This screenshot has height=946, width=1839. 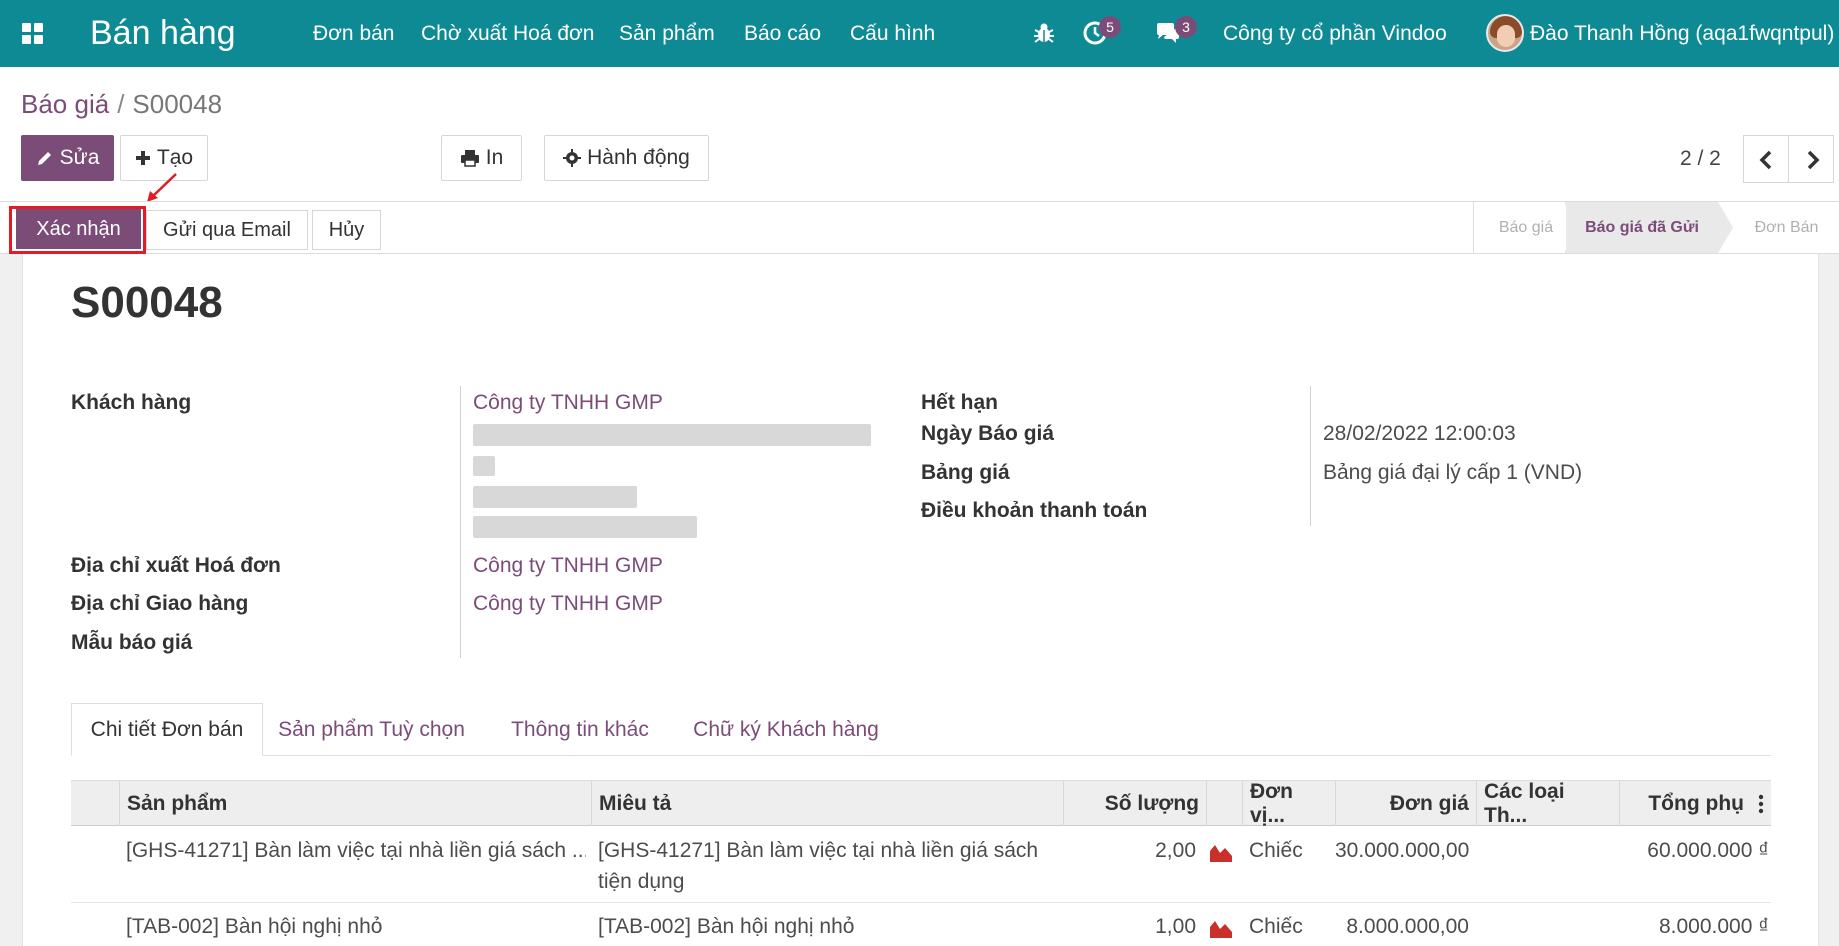 What do you see at coordinates (568, 604) in the screenshot?
I see `delivery-address-field: Công ty TNHH GMP` at bounding box center [568, 604].